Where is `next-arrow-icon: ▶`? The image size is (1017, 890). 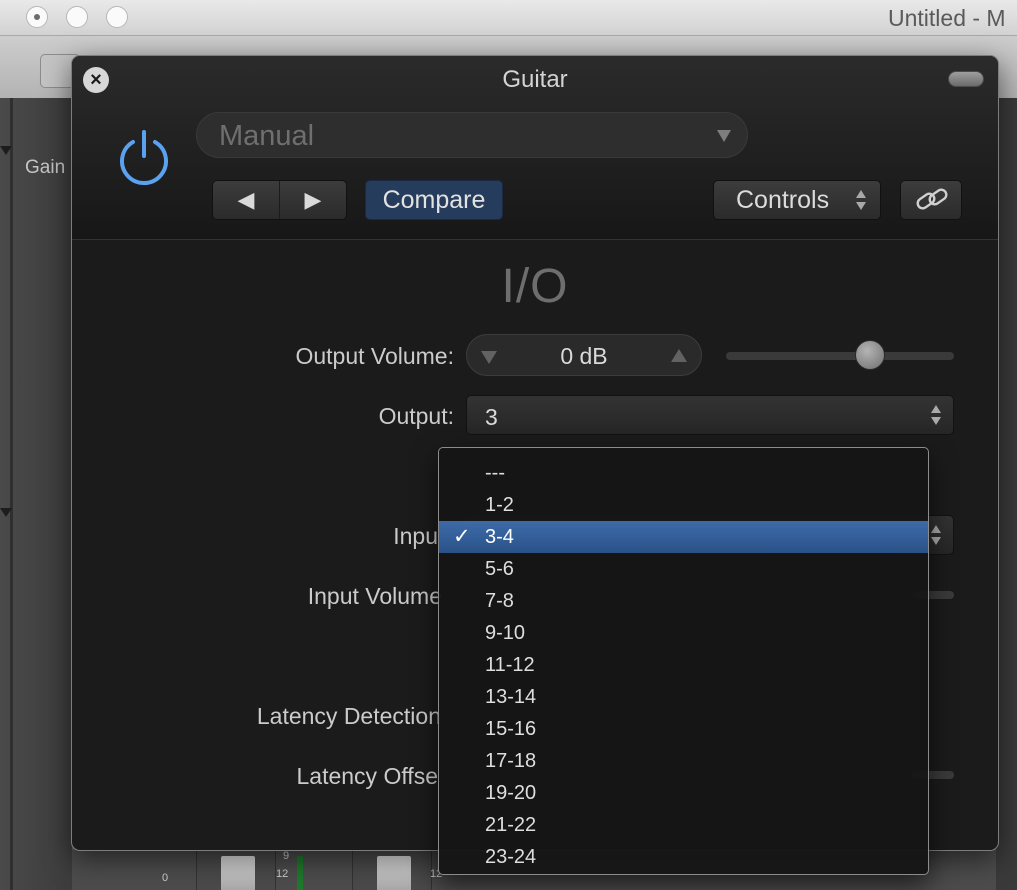
next-arrow-icon: ▶ is located at coordinates (313, 199).